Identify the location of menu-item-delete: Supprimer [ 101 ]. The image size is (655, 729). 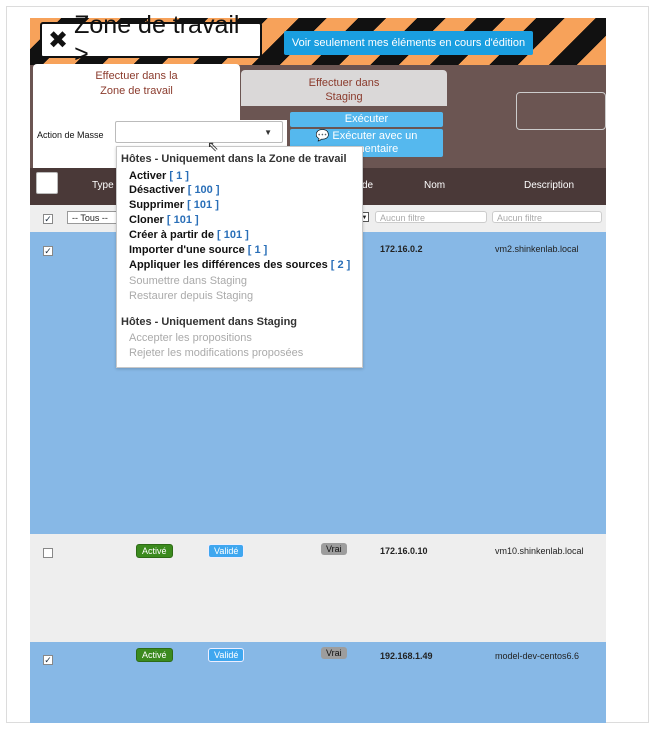
(174, 205).